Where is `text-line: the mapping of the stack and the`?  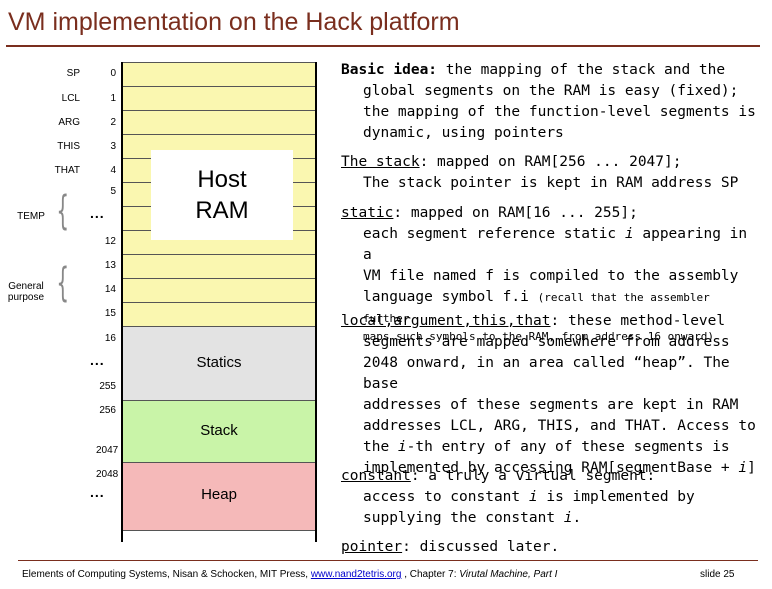
text-line: the mapping of the stack and the is located at coordinates (585, 70).